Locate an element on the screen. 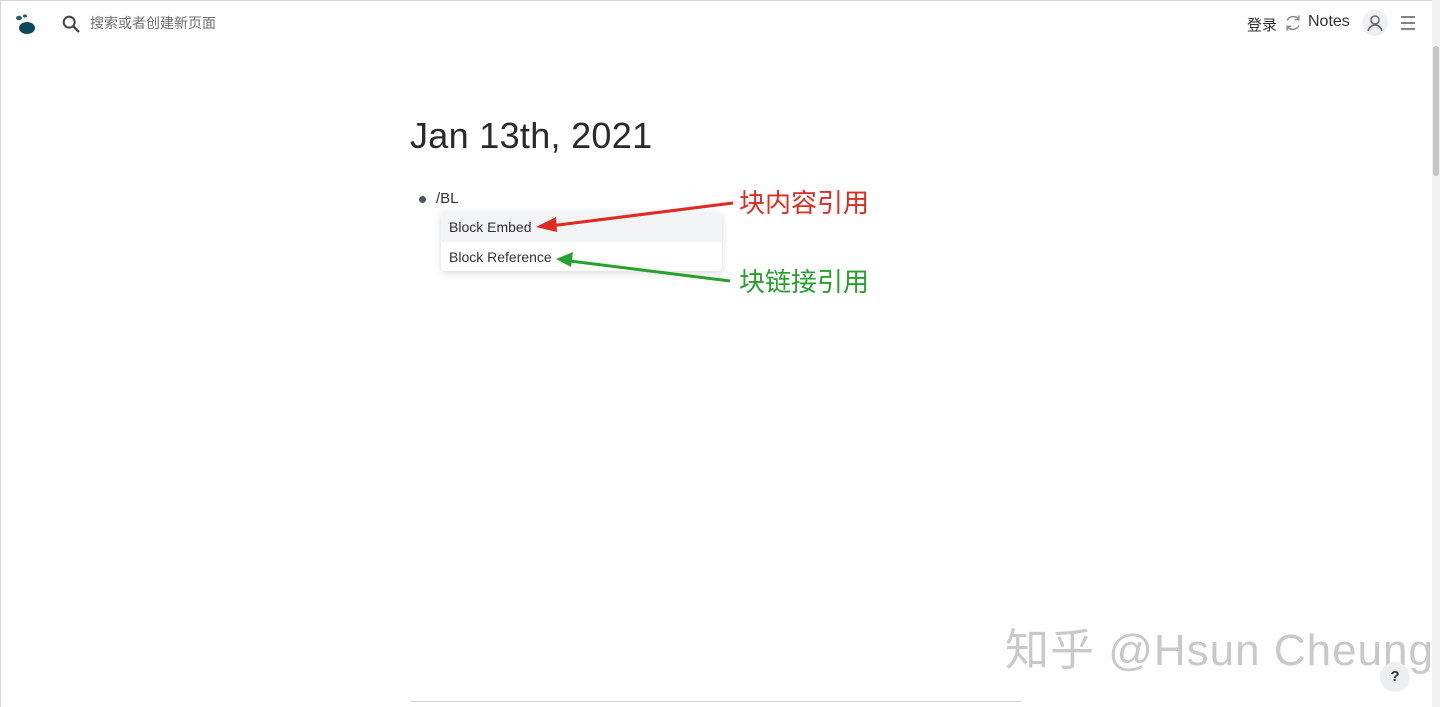  divider is located at coordinates (716, 701).